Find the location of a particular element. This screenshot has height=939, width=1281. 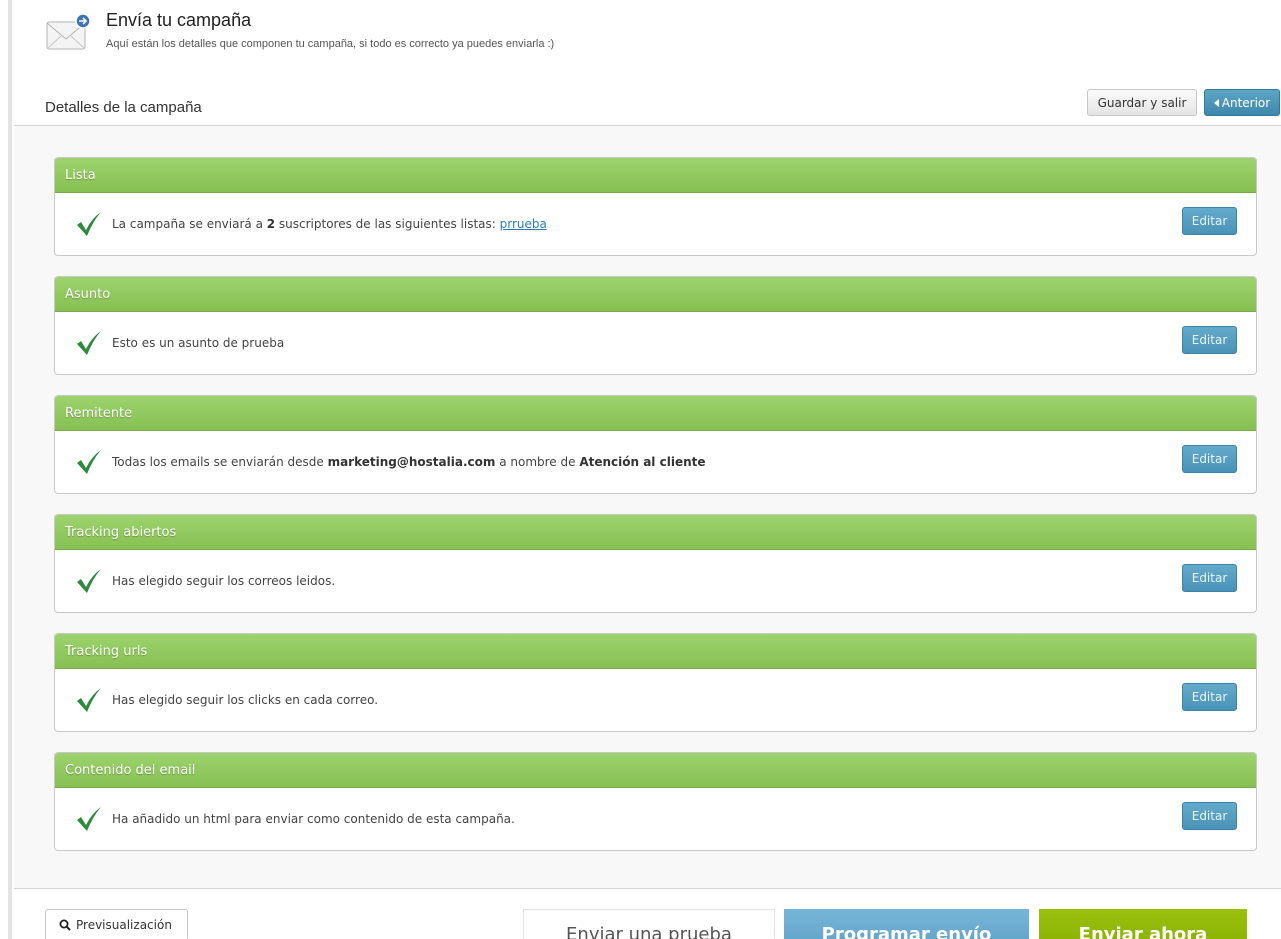

panel-title: Contenido del email is located at coordinates (655, 770).